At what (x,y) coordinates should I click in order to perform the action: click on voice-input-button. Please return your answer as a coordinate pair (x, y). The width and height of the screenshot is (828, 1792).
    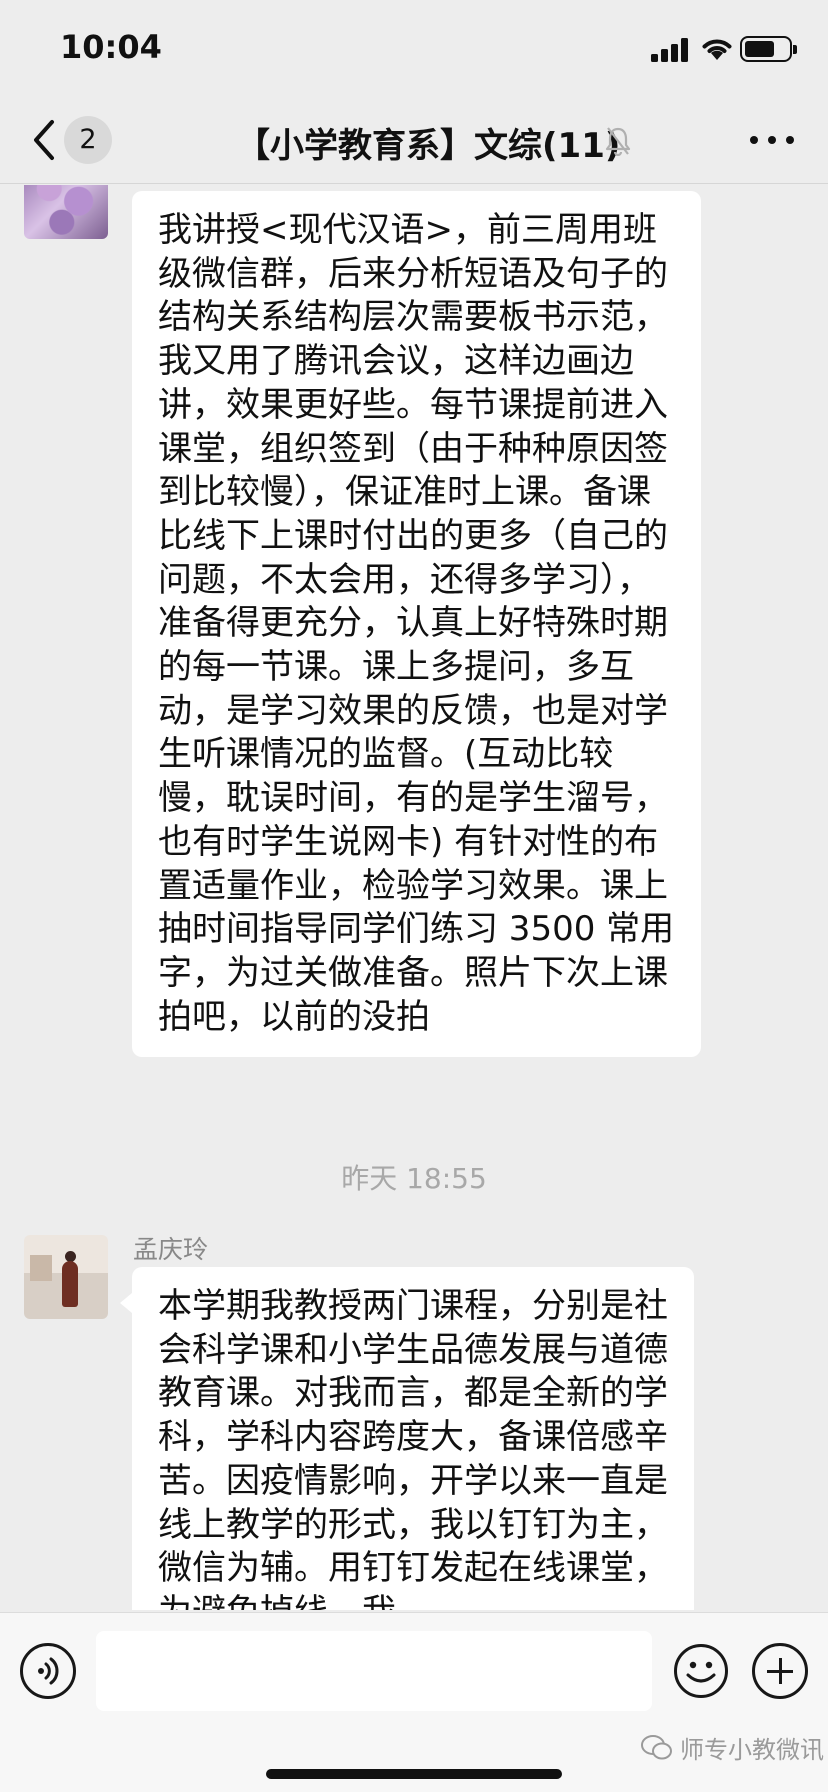
    Looking at the image, I should click on (48, 1671).